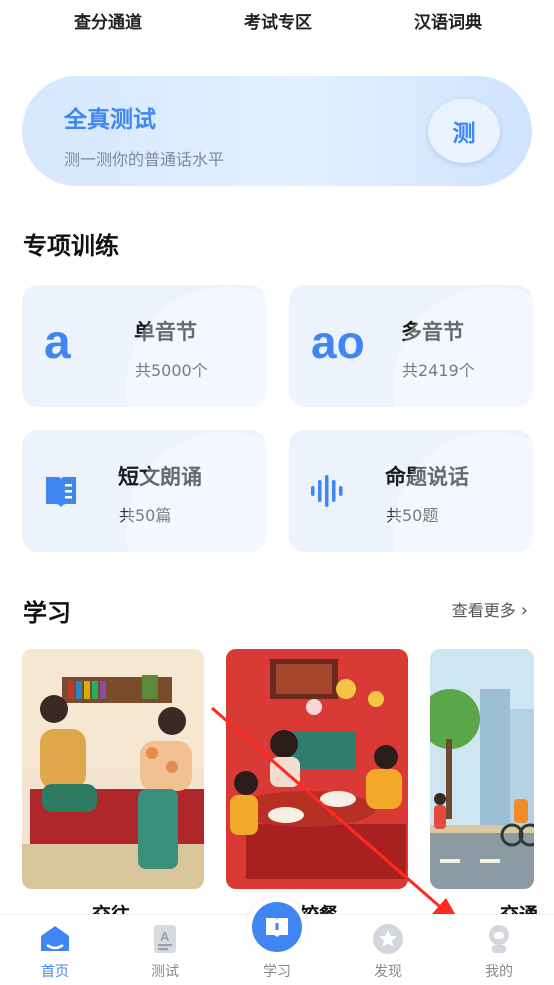 The width and height of the screenshot is (554, 985). Describe the element at coordinates (57, 342) in the screenshot. I see `letter-a-icon: a` at that location.